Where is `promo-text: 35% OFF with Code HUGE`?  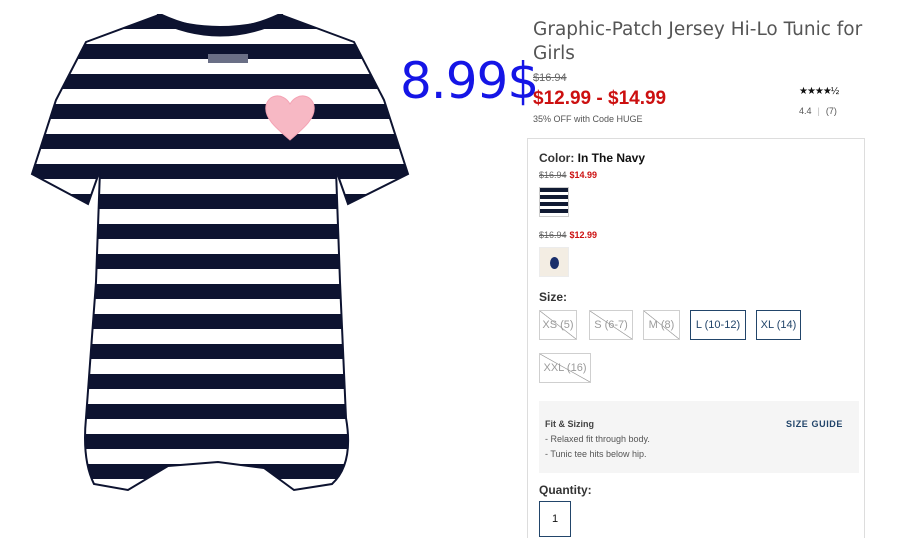
promo-text: 35% OFF with Code HUGE is located at coordinates (588, 119).